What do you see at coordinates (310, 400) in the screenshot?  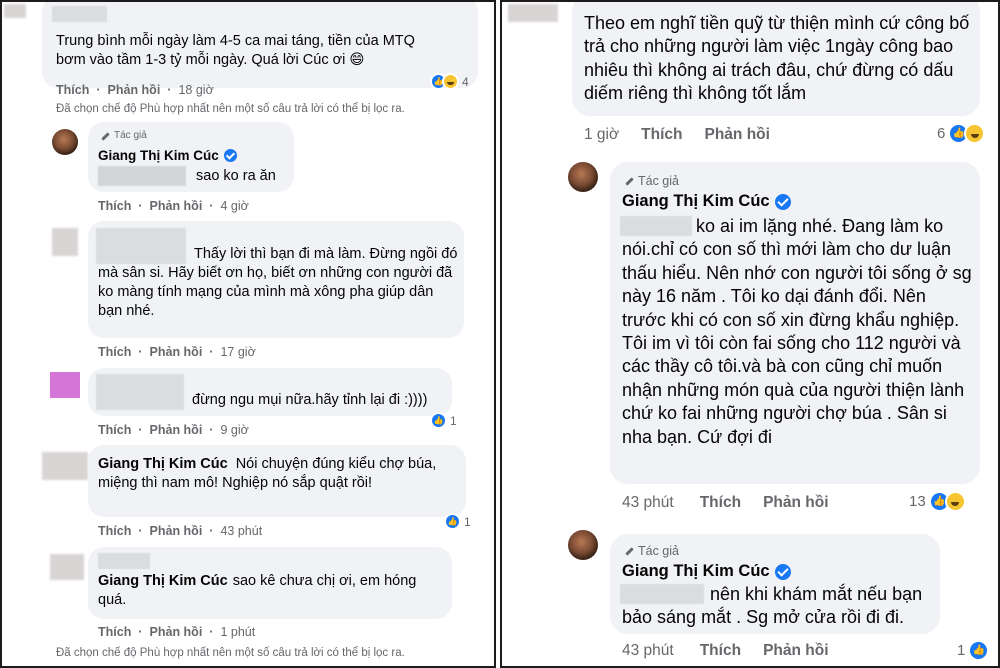 I see `comment-text: đừng ngu mụi nữa.hãy tỉnh lại đi :))))` at bounding box center [310, 400].